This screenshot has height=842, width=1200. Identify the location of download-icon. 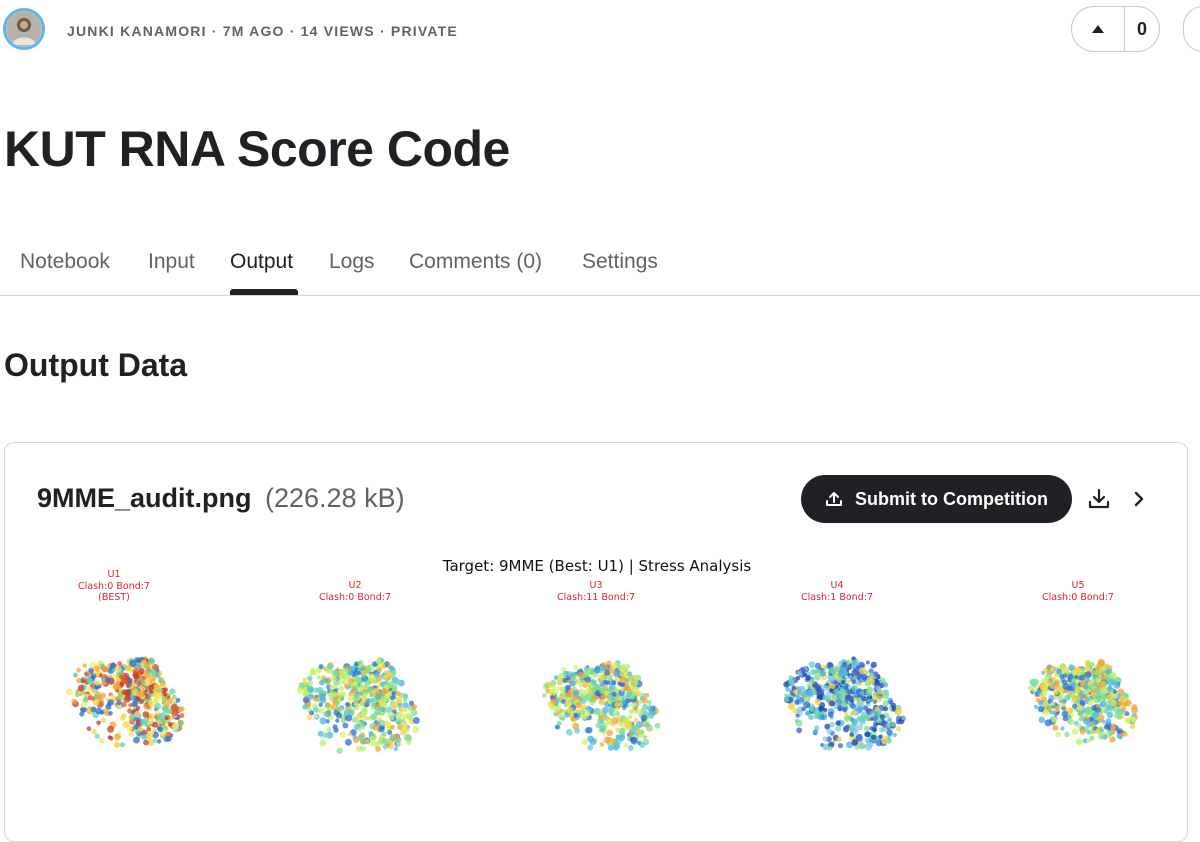
(1099, 498).